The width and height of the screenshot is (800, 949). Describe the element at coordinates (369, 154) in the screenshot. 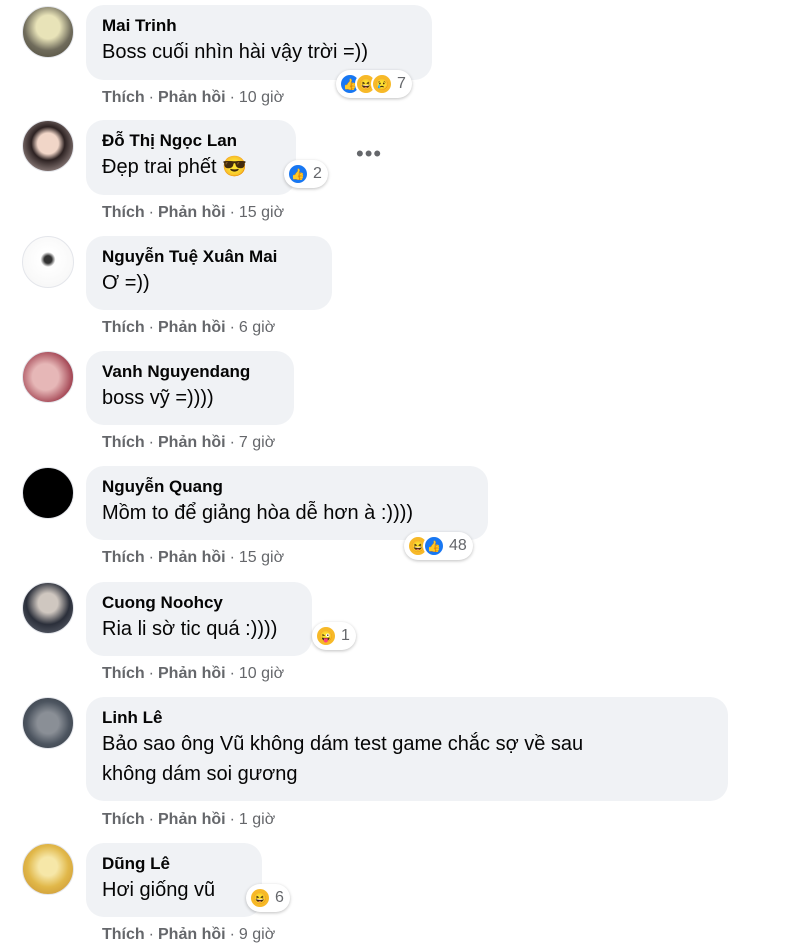

I see `more-options-icon: •••` at that location.